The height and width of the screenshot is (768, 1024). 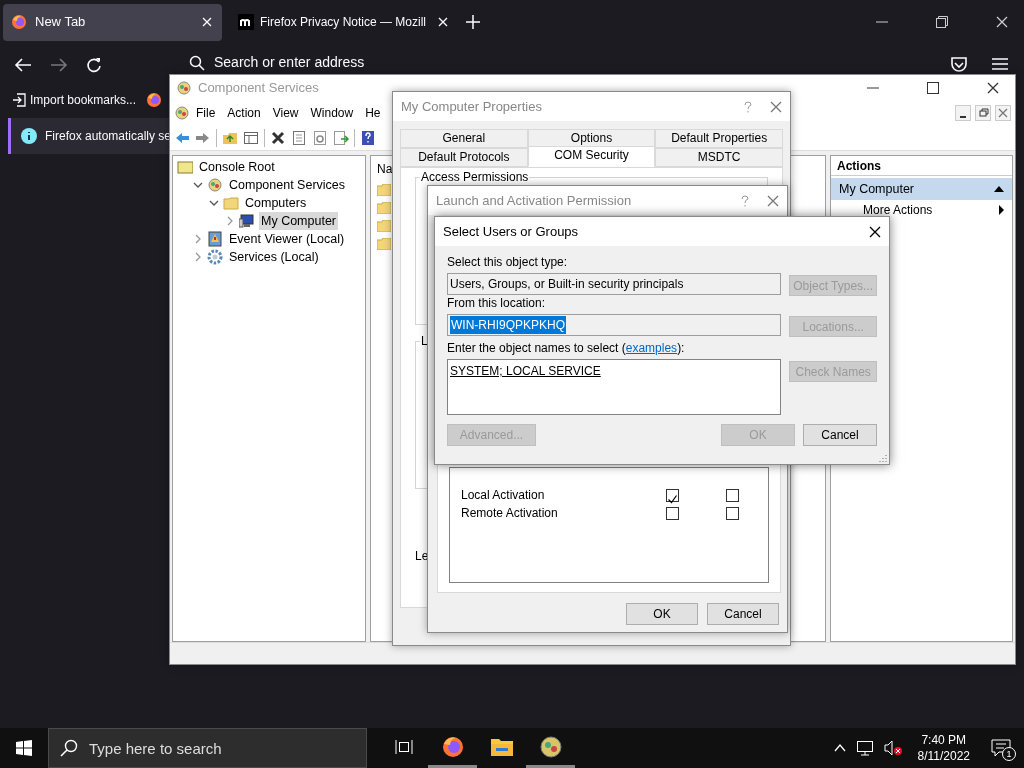 What do you see at coordinates (247, 221) in the screenshot?
I see `computer-icon` at bounding box center [247, 221].